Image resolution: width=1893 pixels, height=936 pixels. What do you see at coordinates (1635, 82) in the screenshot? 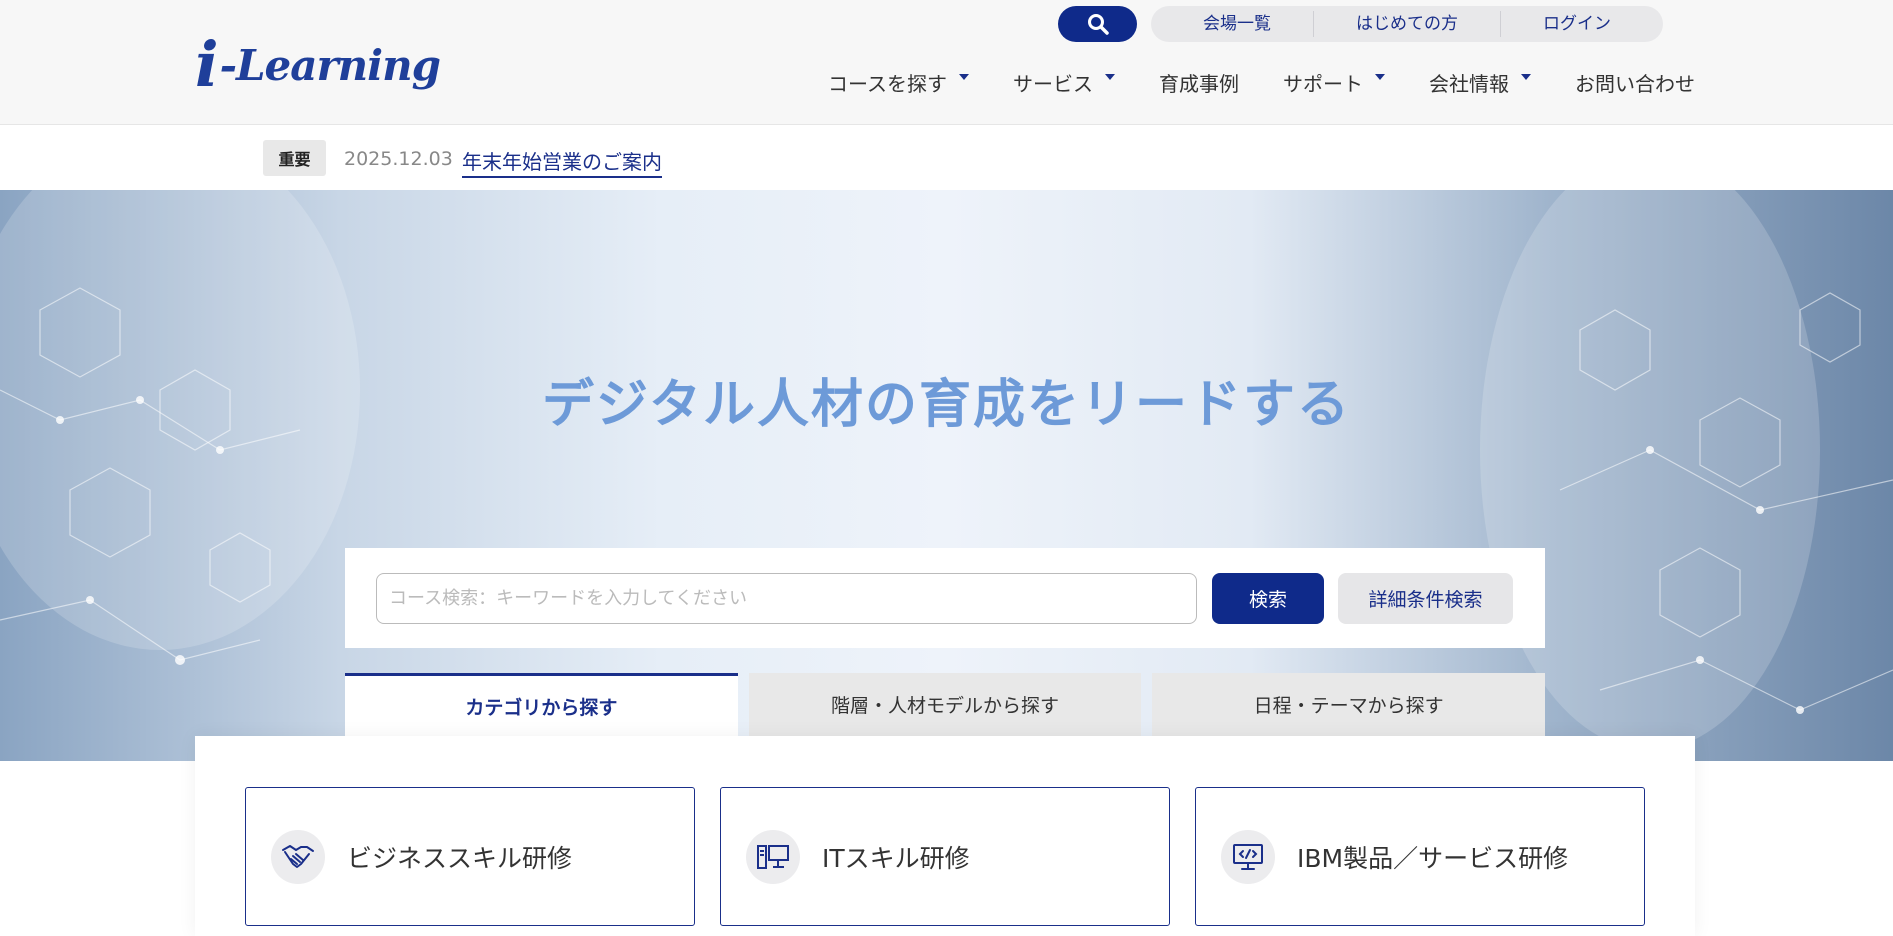
I see `nav-item-contact: お問い合わせ` at bounding box center [1635, 82].